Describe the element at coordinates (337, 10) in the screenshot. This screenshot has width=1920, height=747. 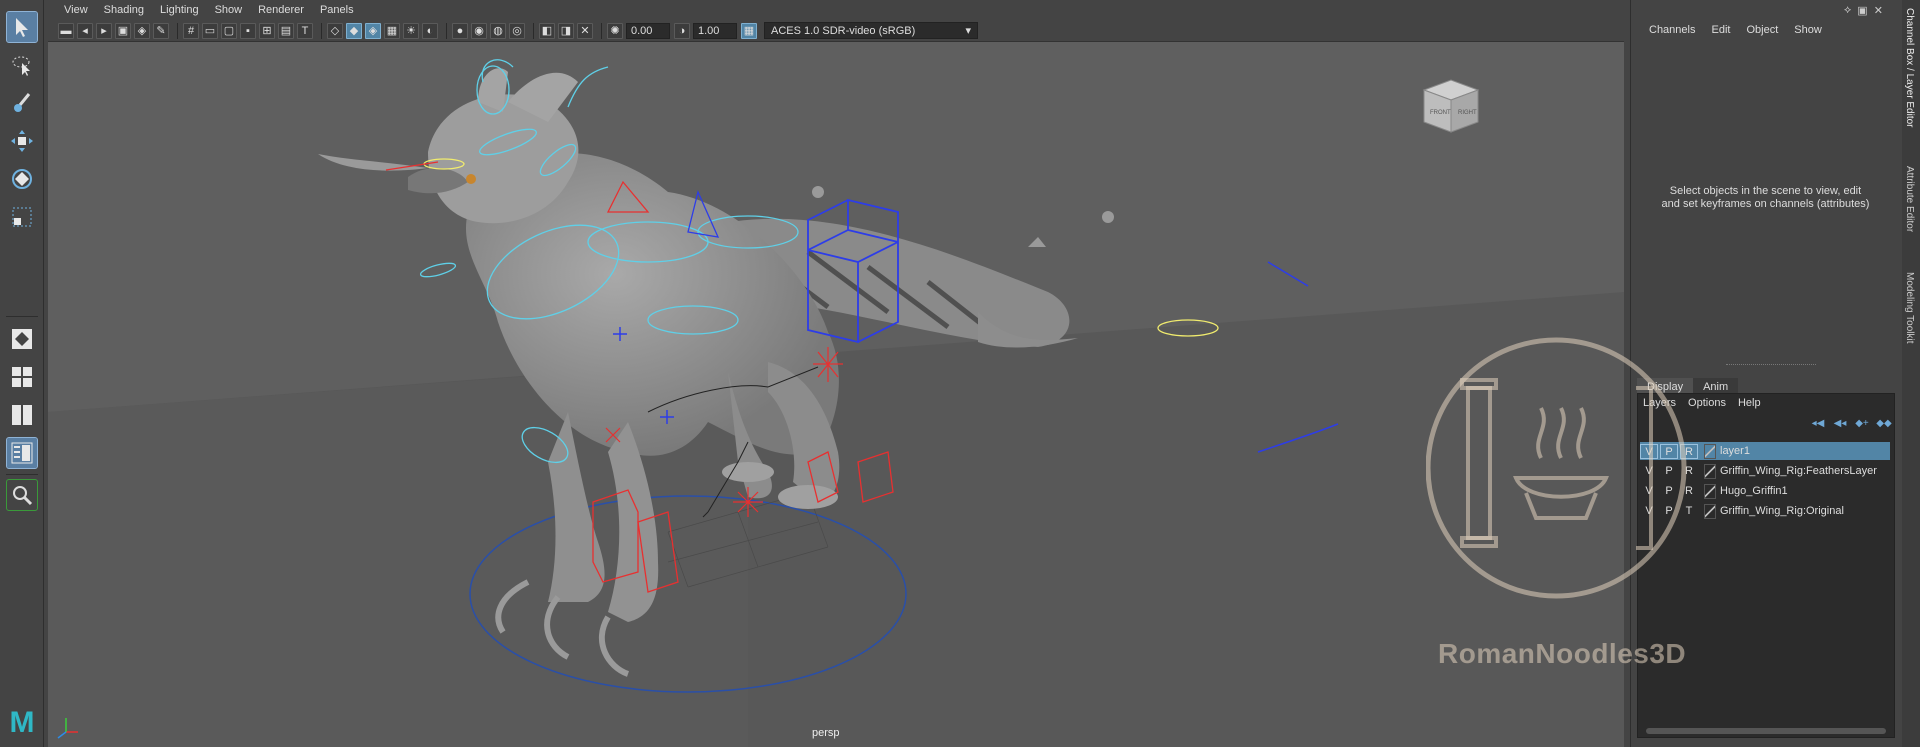
I see `menu-panels: Panels` at that location.